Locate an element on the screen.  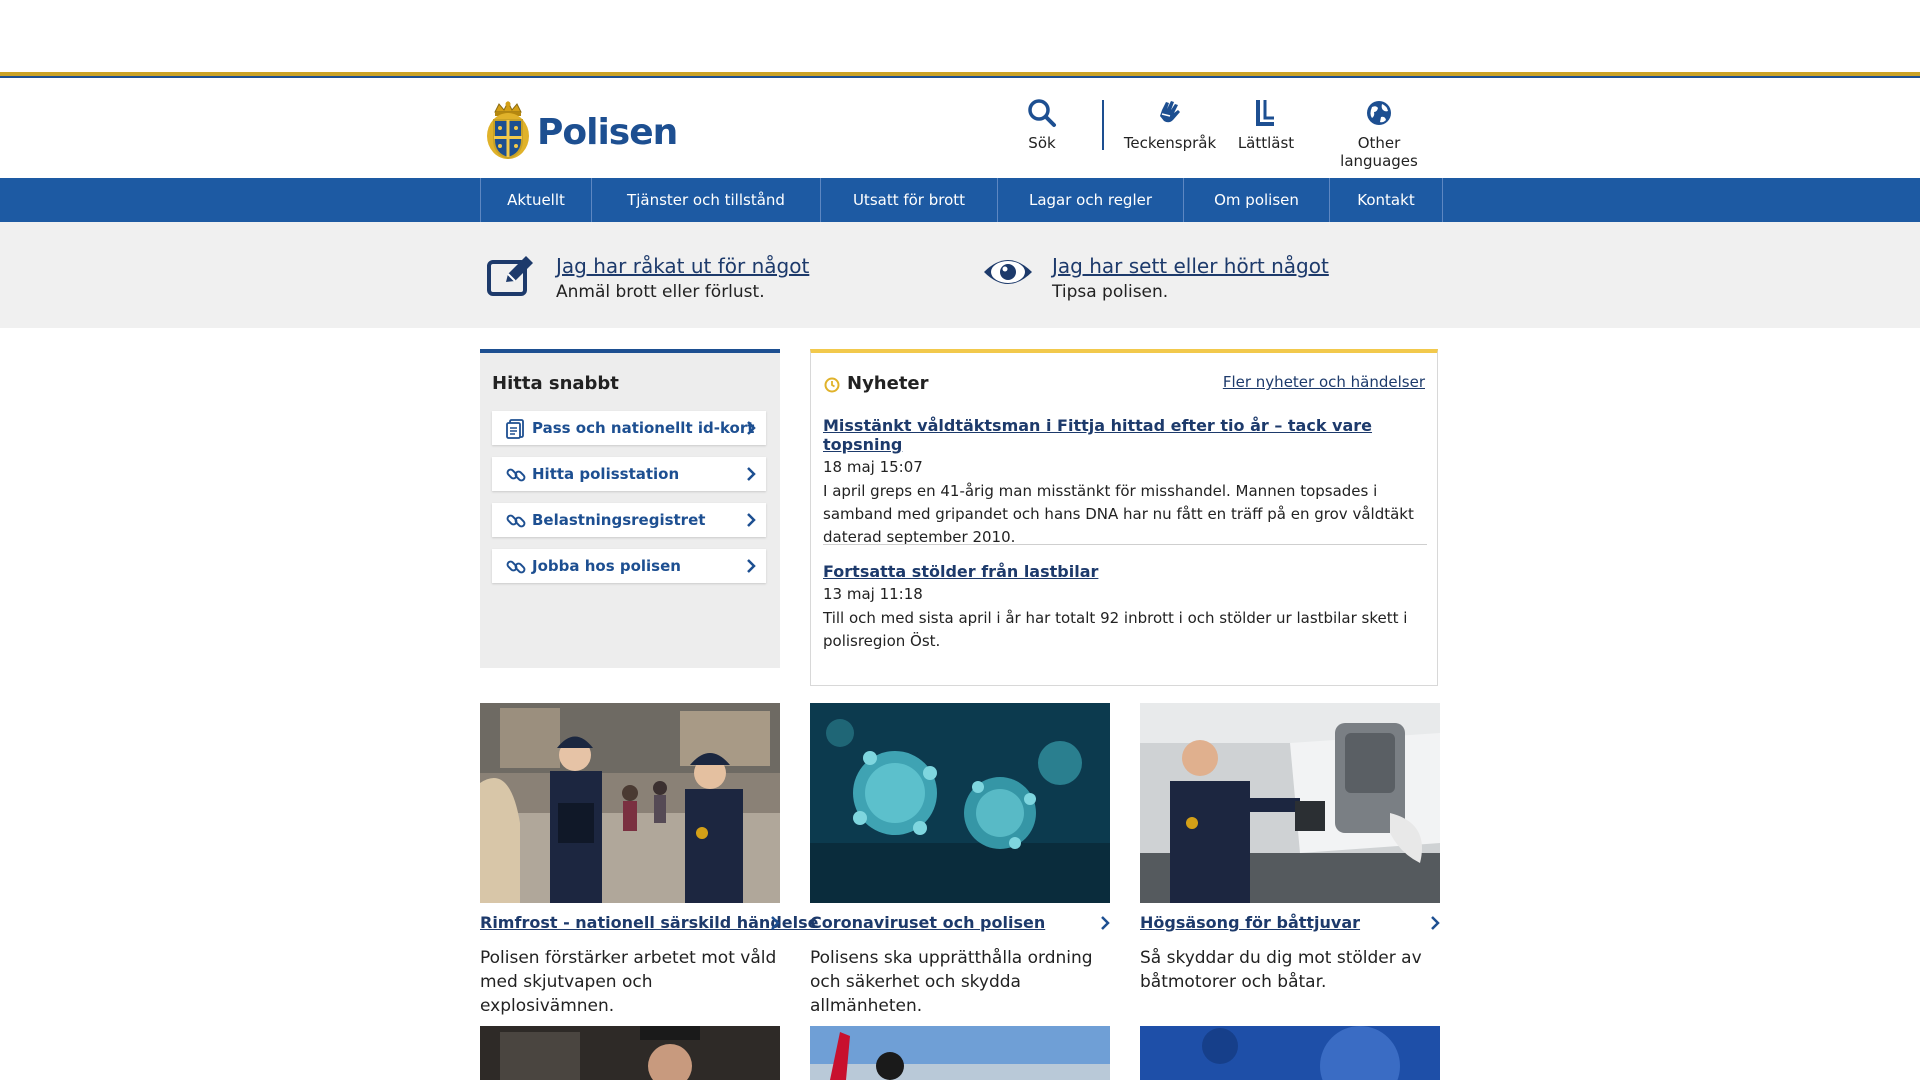
search-button: Sök is located at coordinates (1042, 125).